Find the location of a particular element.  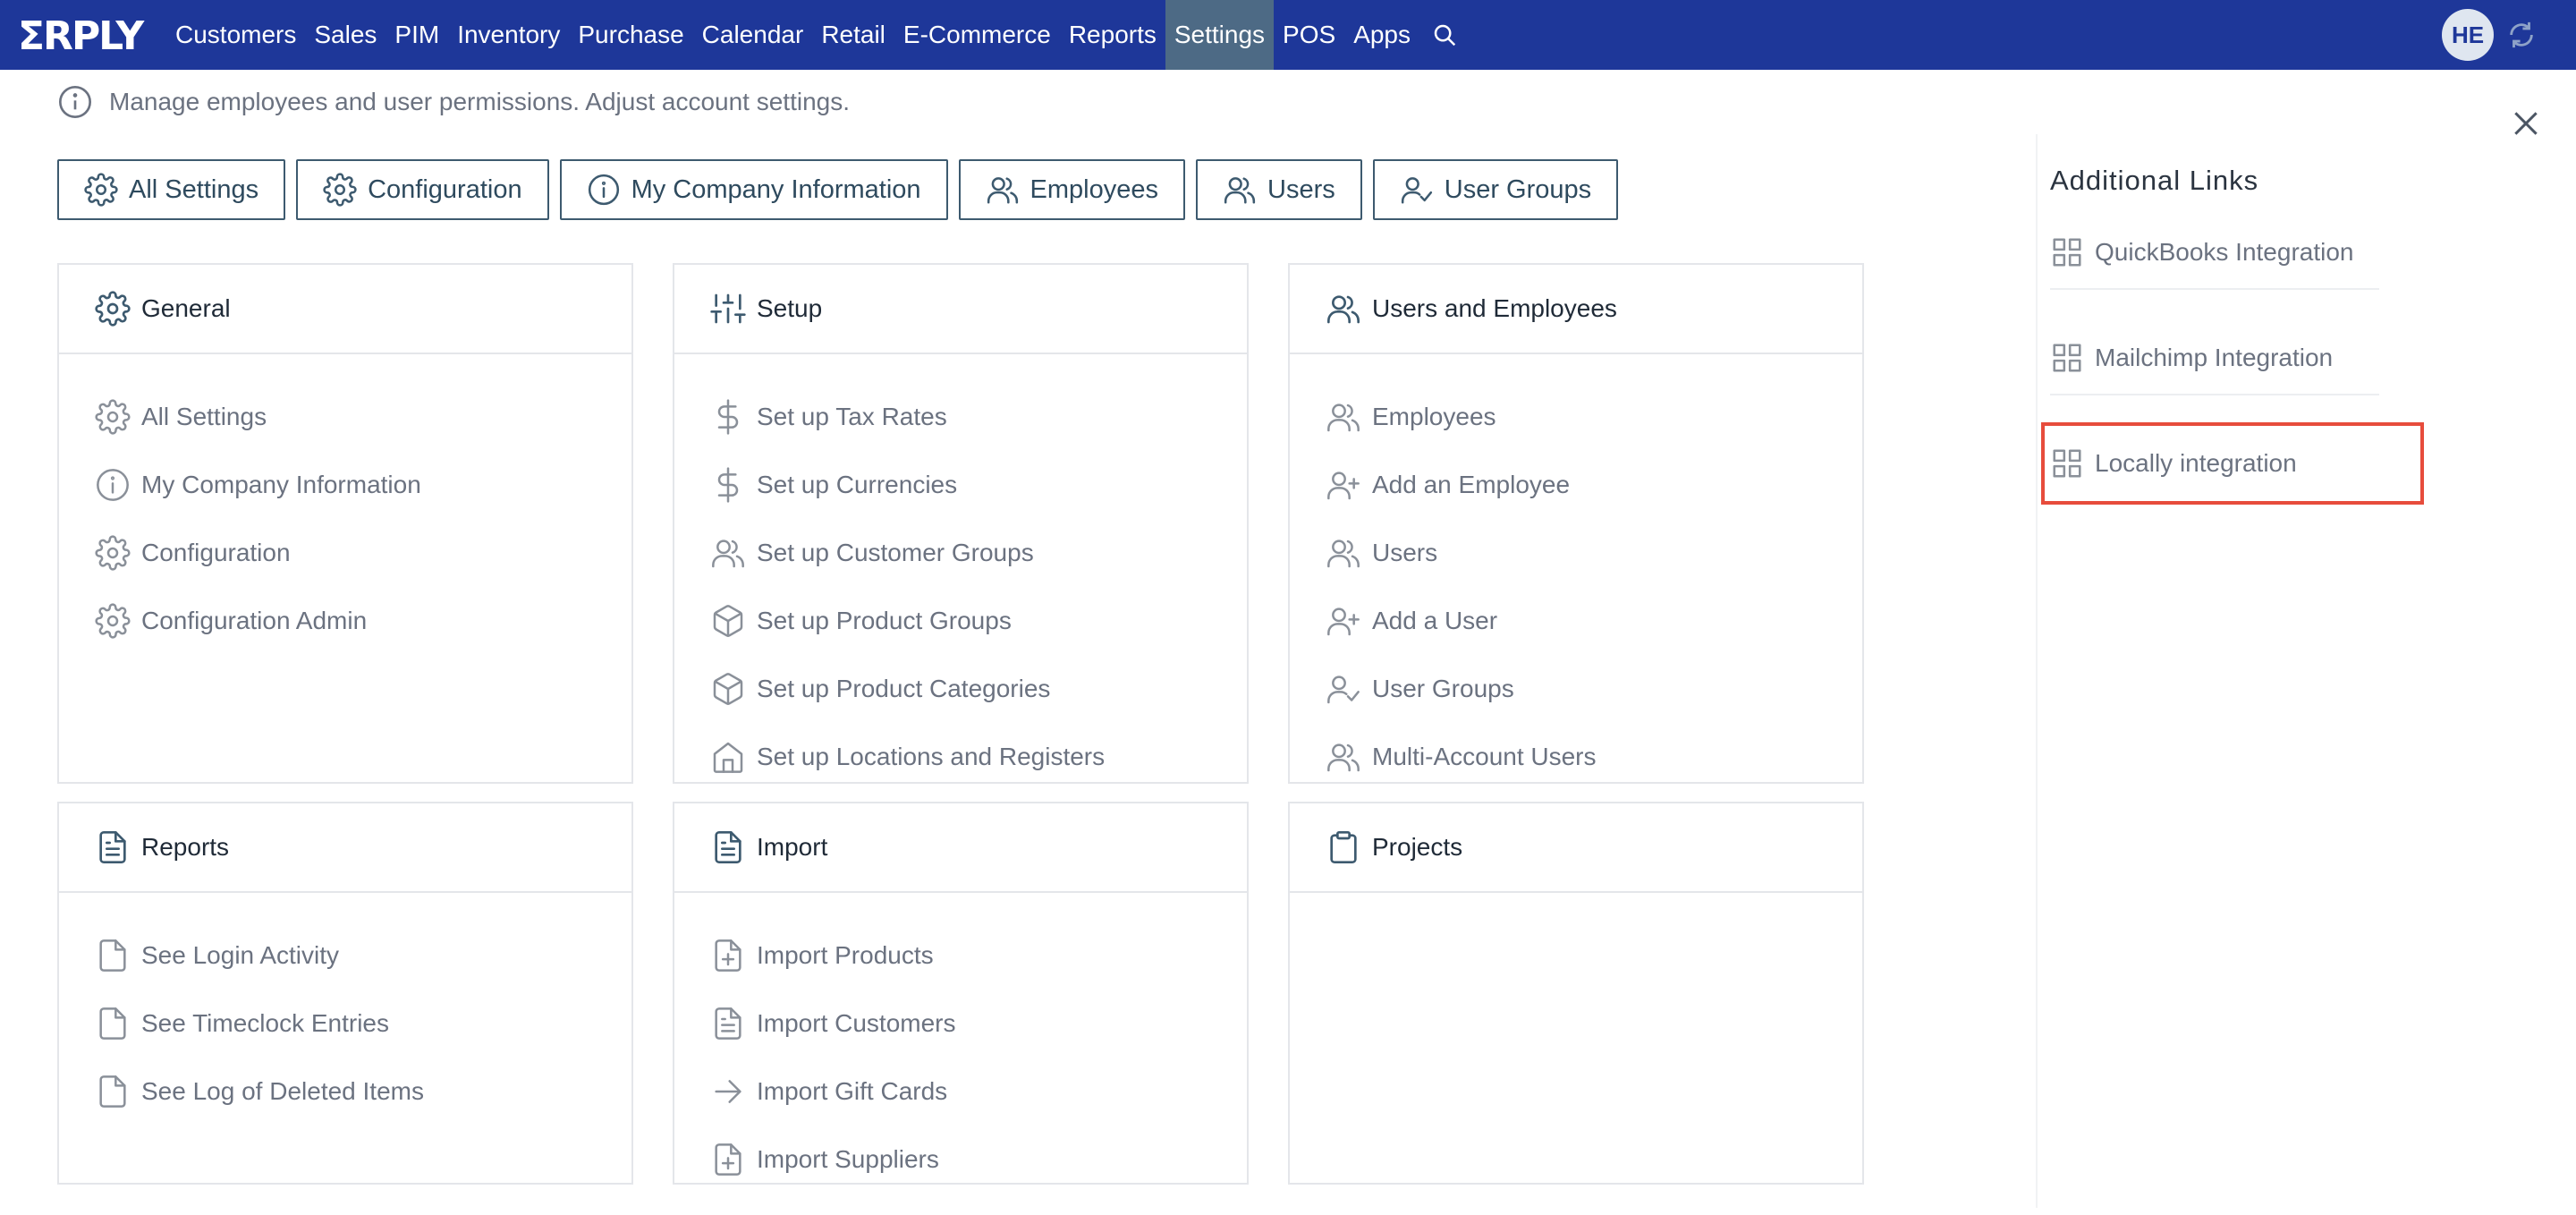

card-link-employees: Employees is located at coordinates (1576, 417).